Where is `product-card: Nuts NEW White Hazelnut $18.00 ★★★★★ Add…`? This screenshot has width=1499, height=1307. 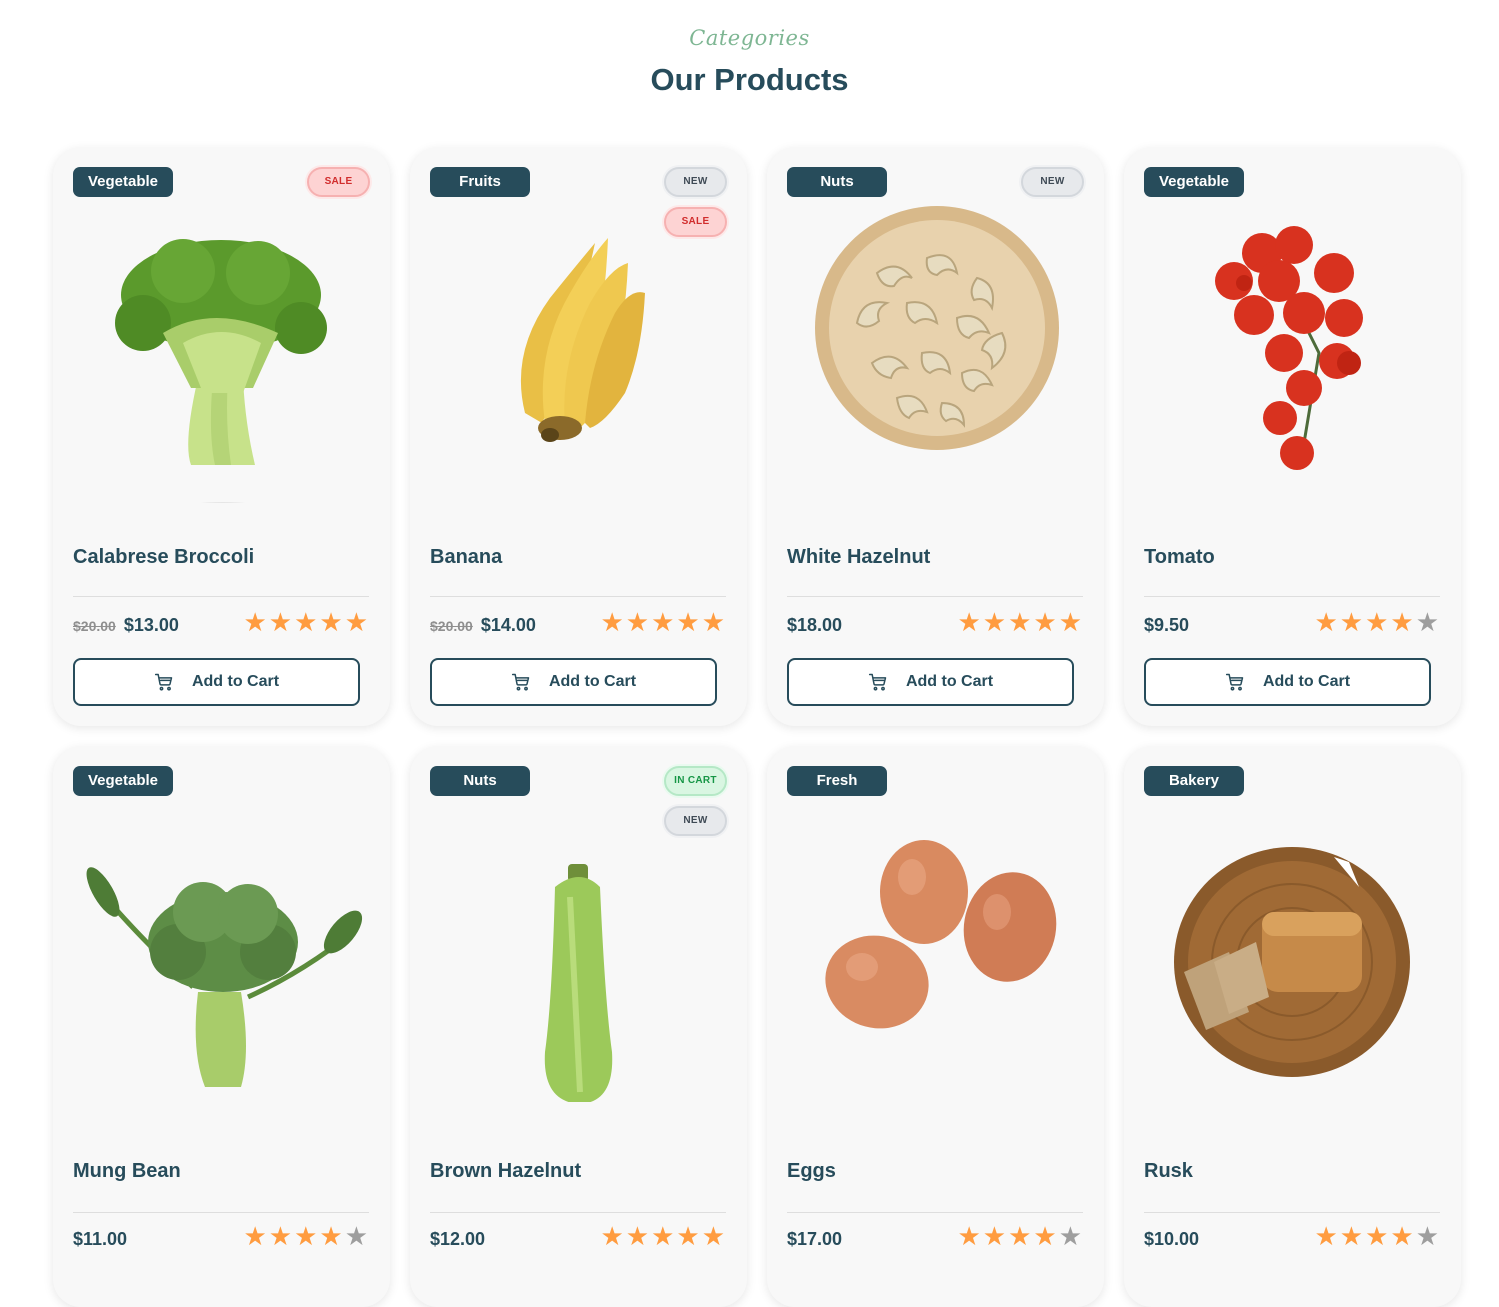 product-card: Nuts NEW White Hazelnut $18.00 ★★★★★ Add… is located at coordinates (935, 437).